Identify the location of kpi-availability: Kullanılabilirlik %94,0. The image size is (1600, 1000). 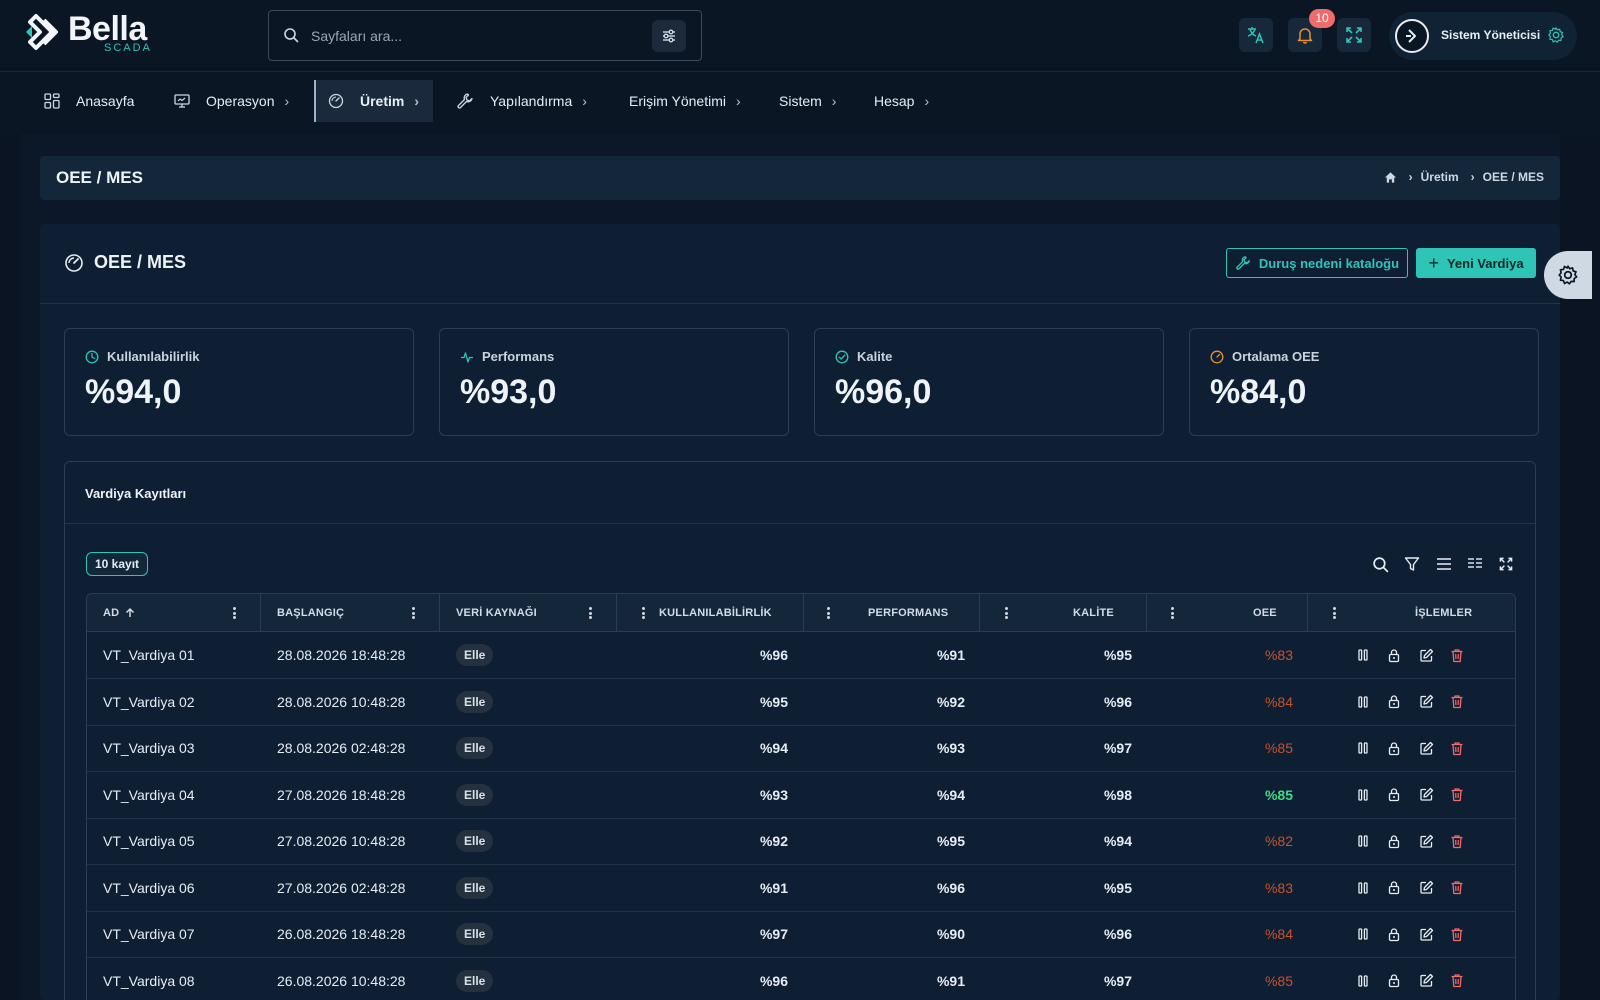
(239, 382).